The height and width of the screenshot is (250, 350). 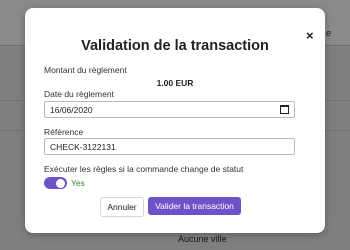 I want to click on date-value: 16/06/2020, so click(x=71, y=110).